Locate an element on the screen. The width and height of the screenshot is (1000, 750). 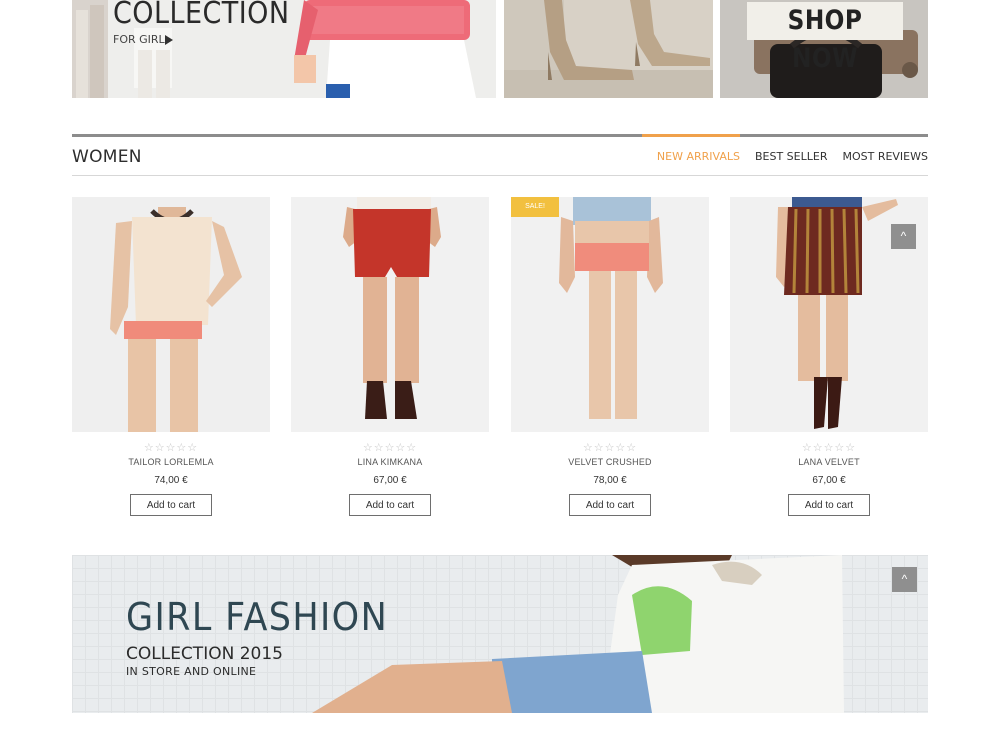
product-card: ^ ☆☆☆☆☆ LANA VELVET 67,00 € Add to cart is located at coordinates (829, 356).